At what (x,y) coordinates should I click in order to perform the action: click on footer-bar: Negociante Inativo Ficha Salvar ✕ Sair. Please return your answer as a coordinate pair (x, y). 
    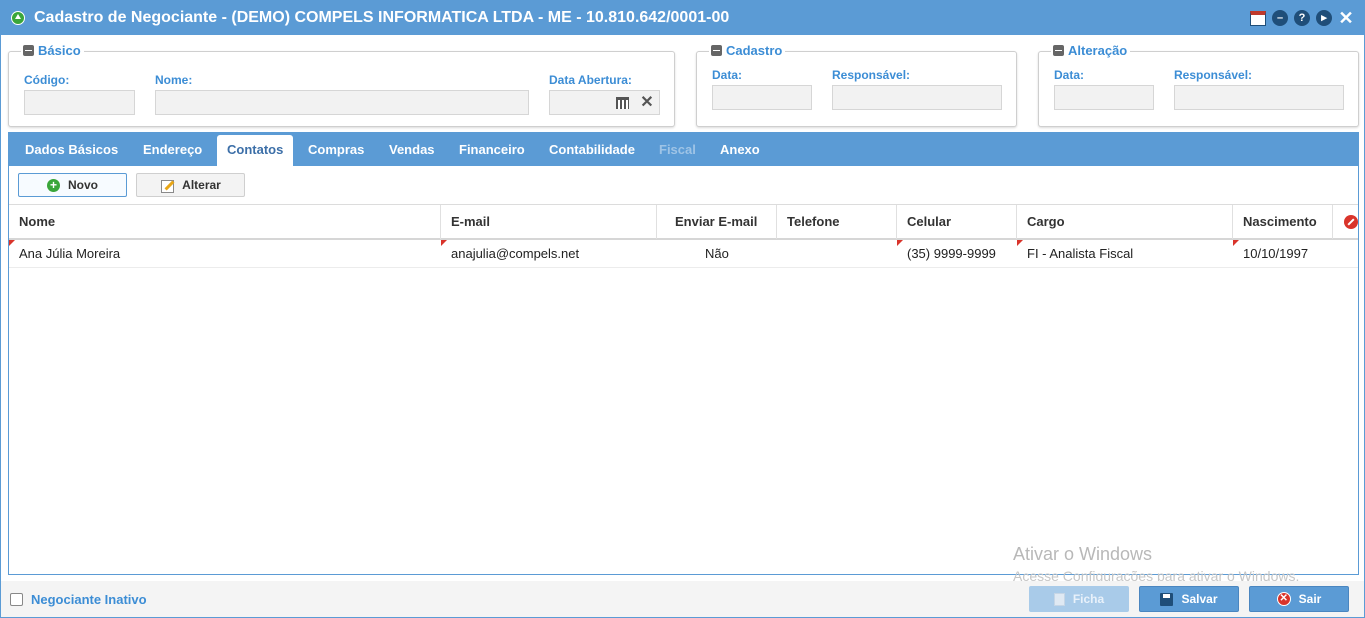
    Looking at the image, I should click on (682, 599).